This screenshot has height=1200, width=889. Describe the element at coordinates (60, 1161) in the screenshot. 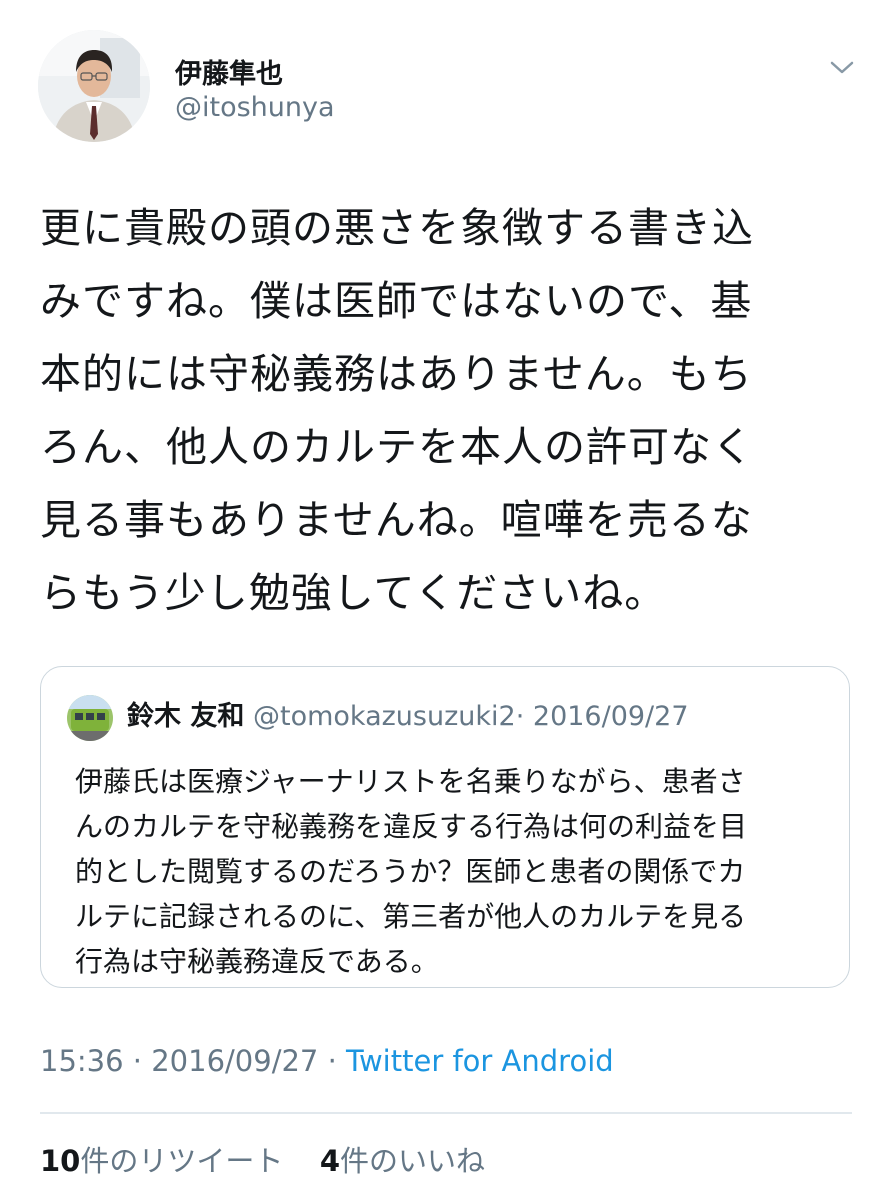

I see `retweets-count: 10` at that location.